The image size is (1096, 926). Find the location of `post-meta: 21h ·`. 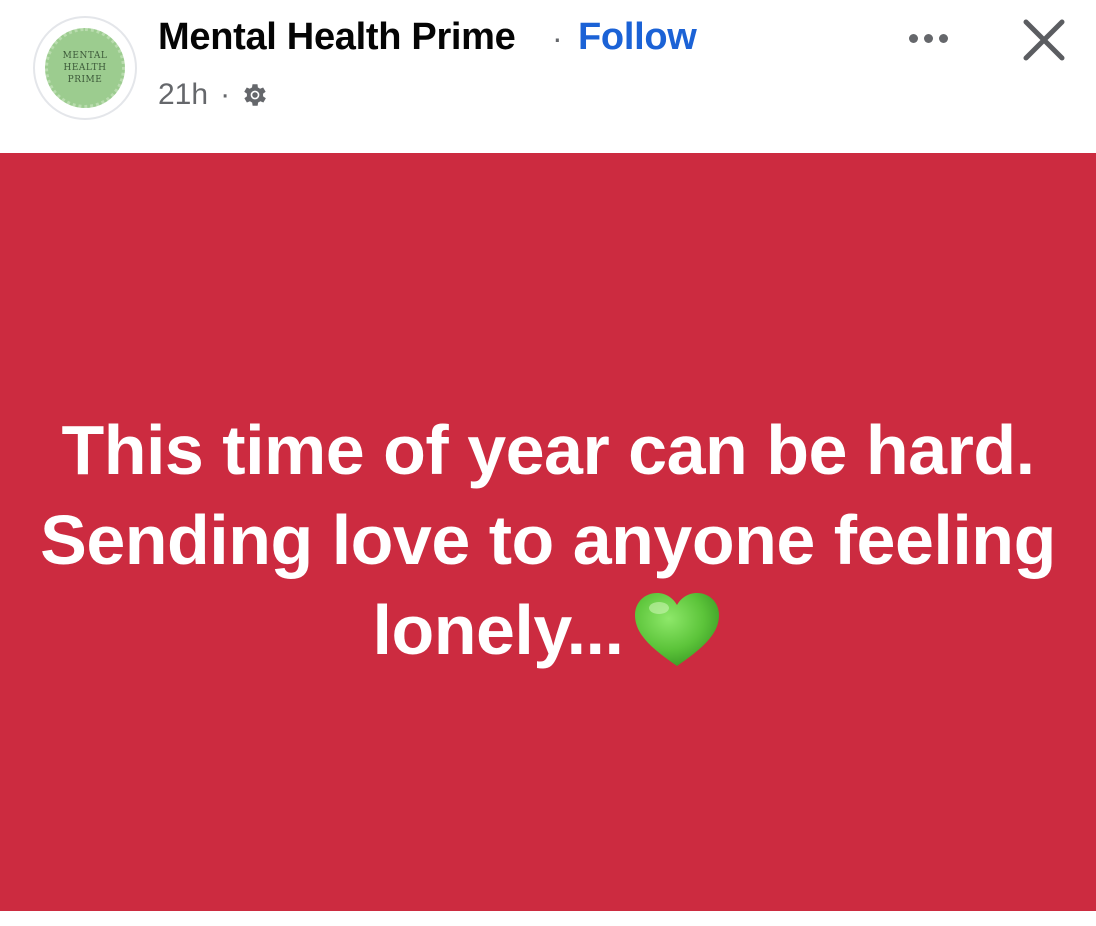

post-meta: 21h · is located at coordinates (214, 95).